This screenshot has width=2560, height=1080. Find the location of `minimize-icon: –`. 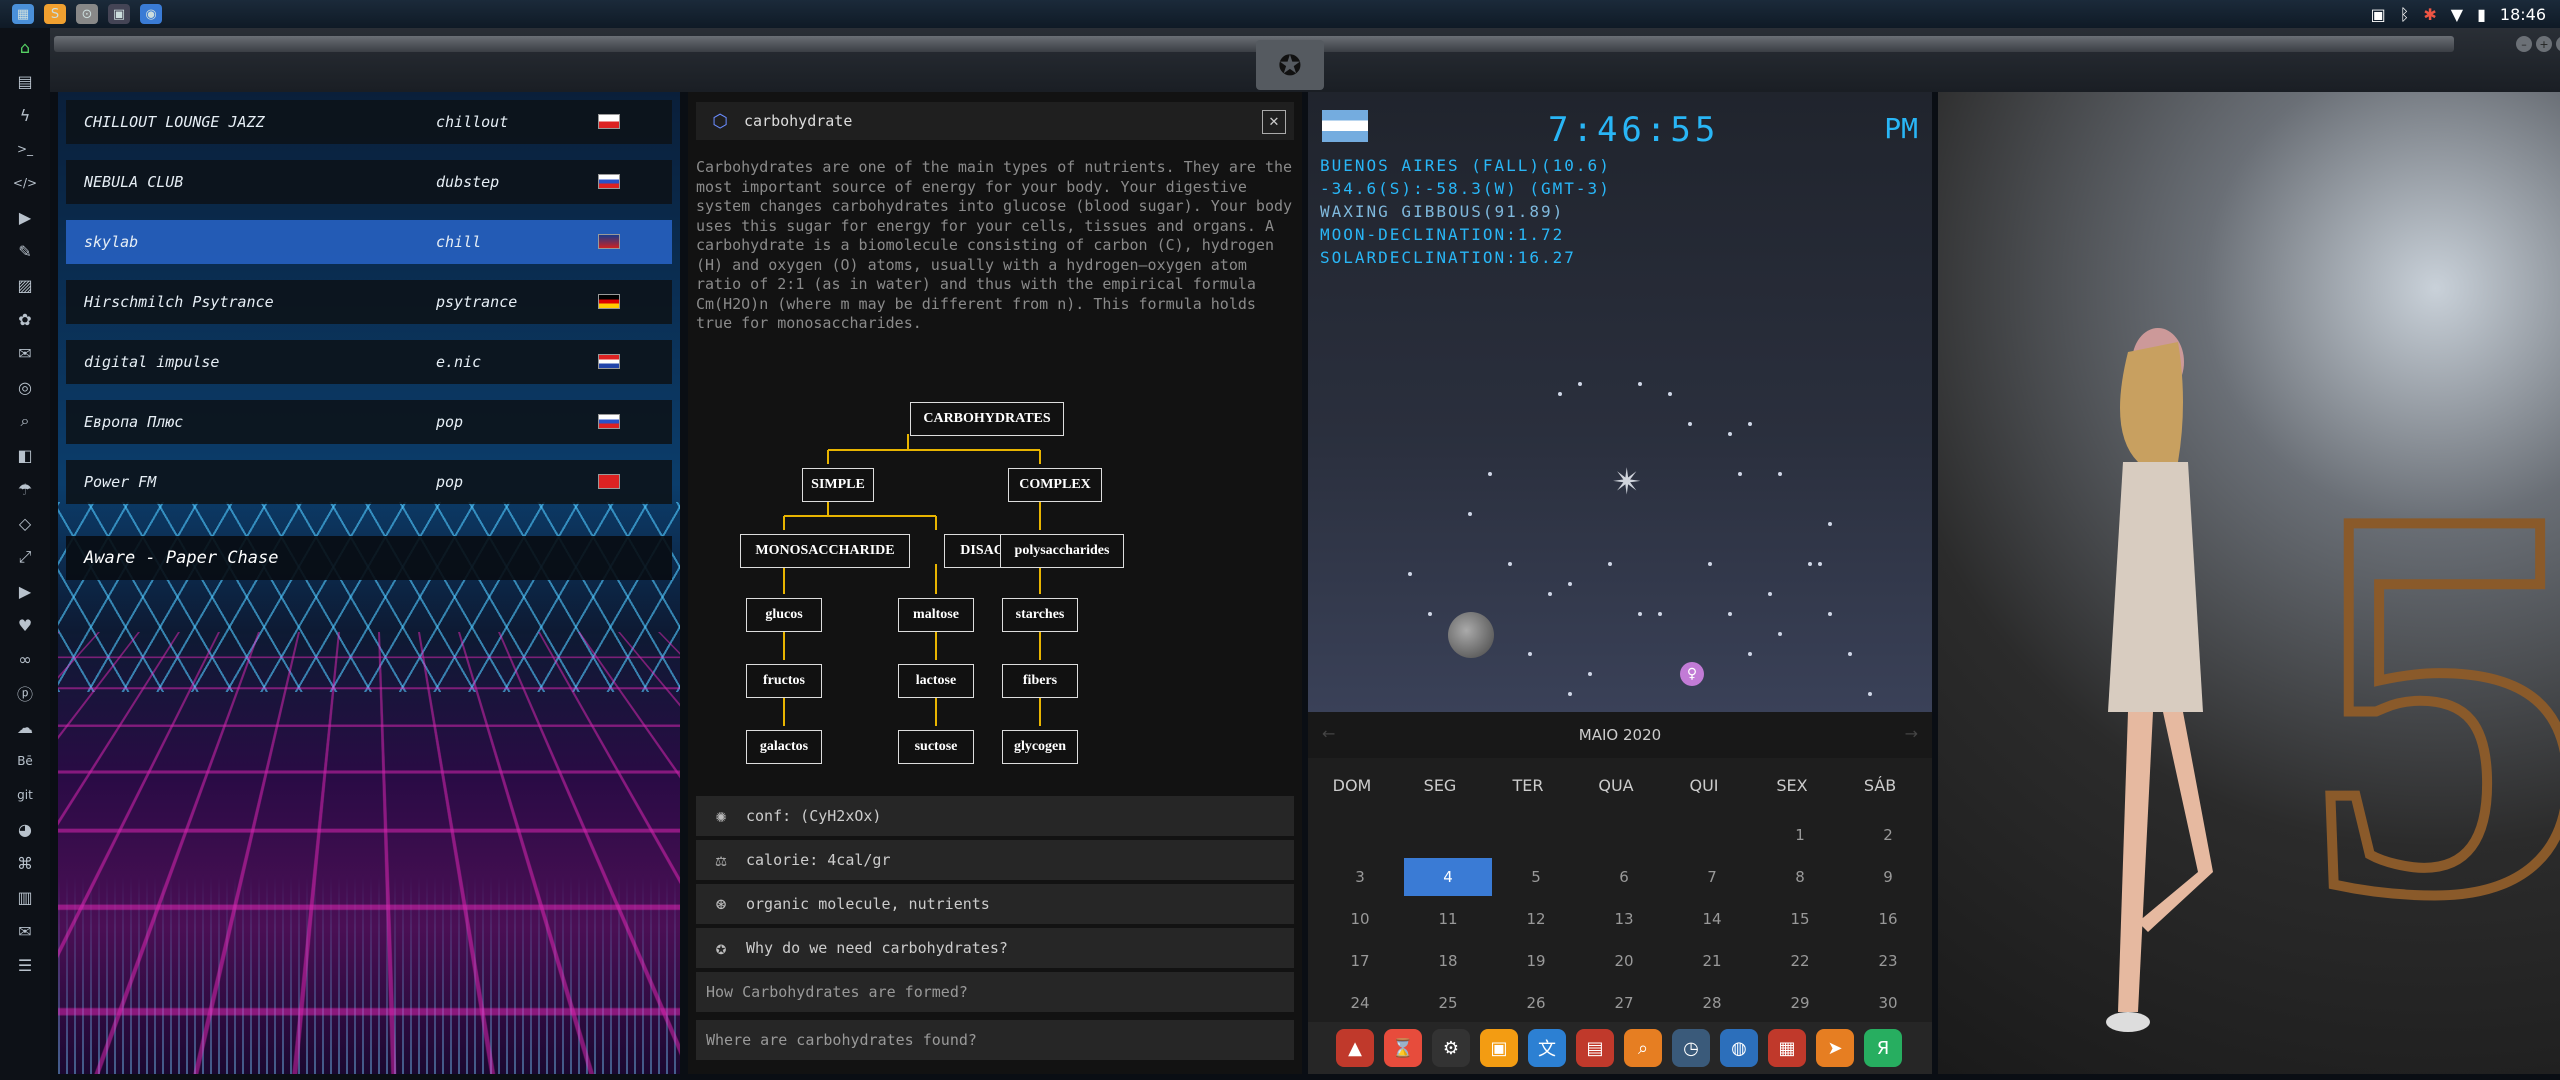

minimize-icon: – is located at coordinates (2524, 44).